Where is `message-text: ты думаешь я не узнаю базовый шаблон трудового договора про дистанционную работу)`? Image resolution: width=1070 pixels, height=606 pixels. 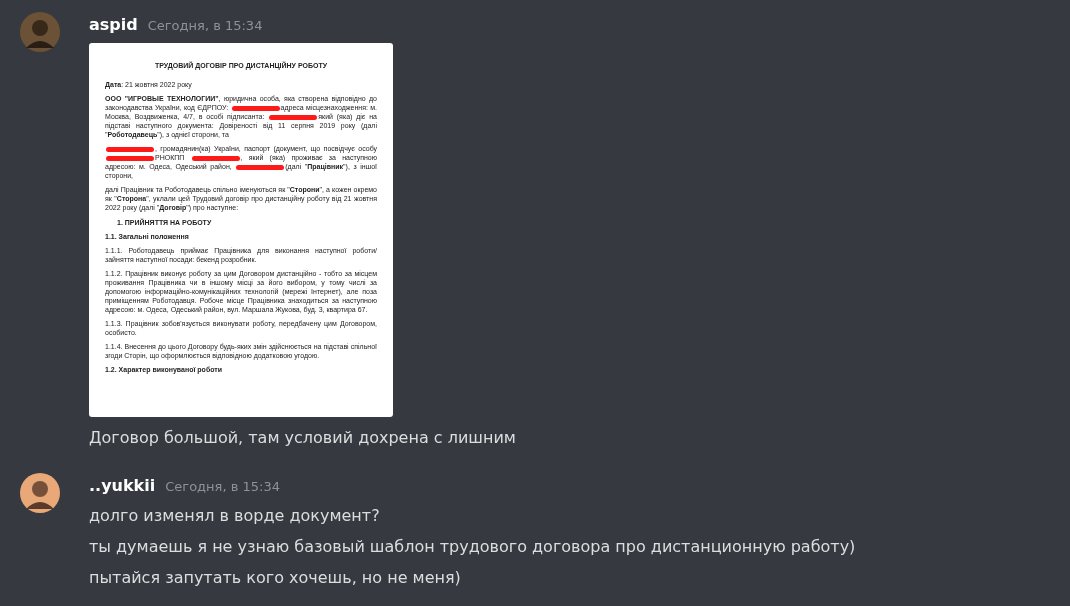
message-text: ты думаешь я не узнаю базовый шаблон трудового договора про дистанционную работу) is located at coordinates (472, 547).